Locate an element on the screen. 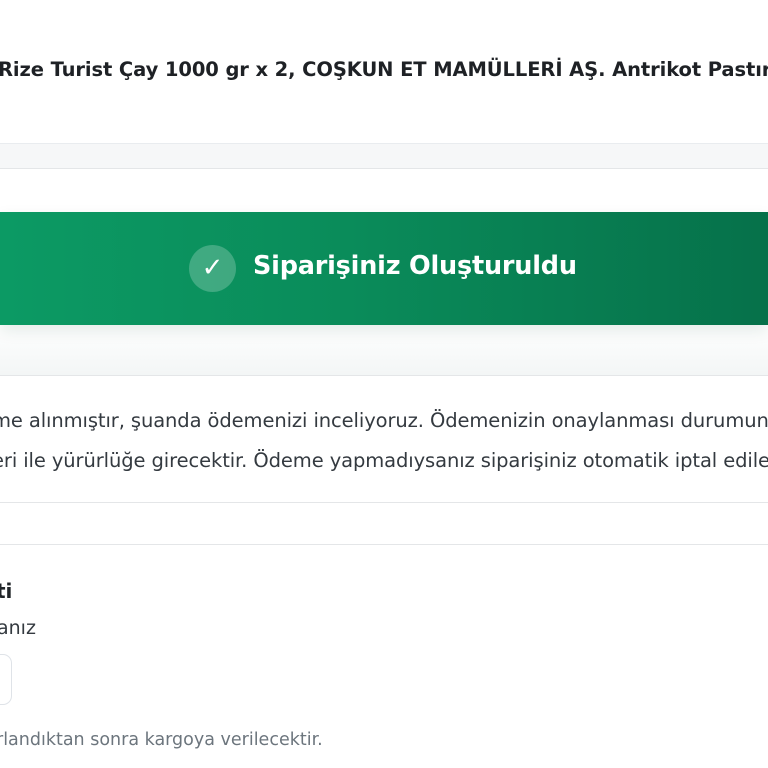  order-detail-heading: ti is located at coordinates (6, 591).